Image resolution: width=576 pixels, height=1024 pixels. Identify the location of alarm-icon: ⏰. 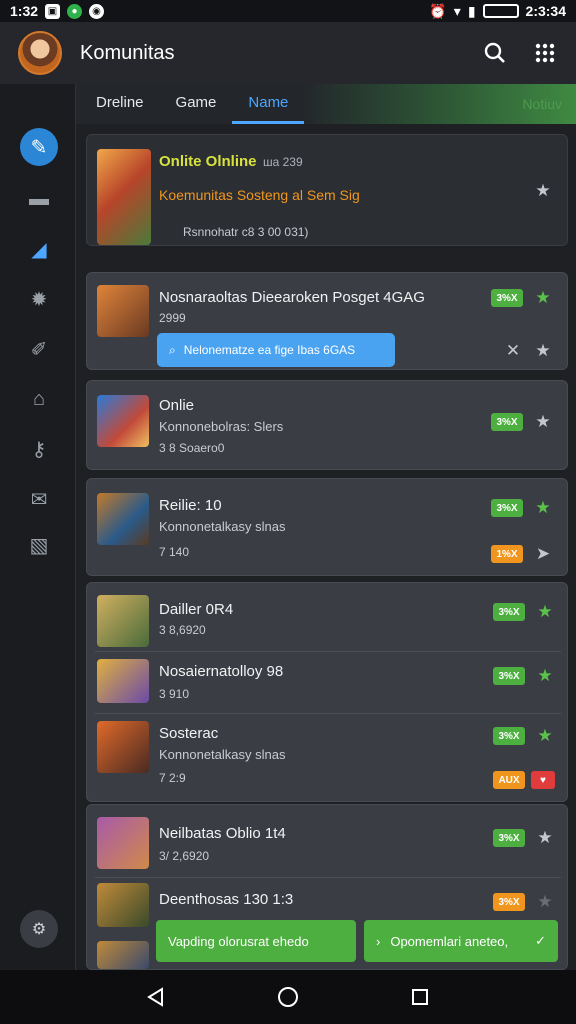
(438, 10).